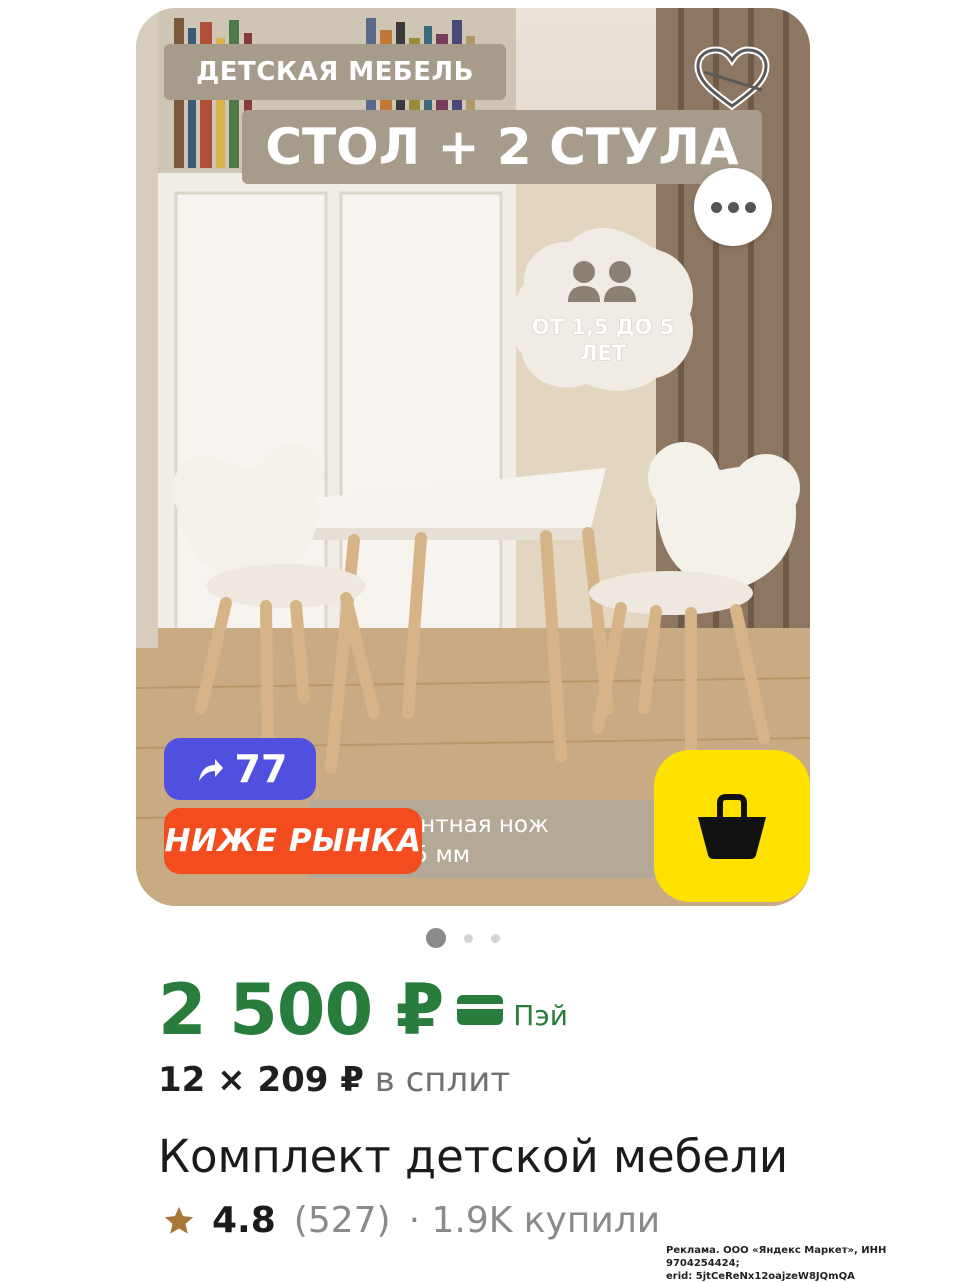 This screenshot has height=1283, width=960. Describe the element at coordinates (463, 938) in the screenshot. I see `carousel-indicator` at that location.